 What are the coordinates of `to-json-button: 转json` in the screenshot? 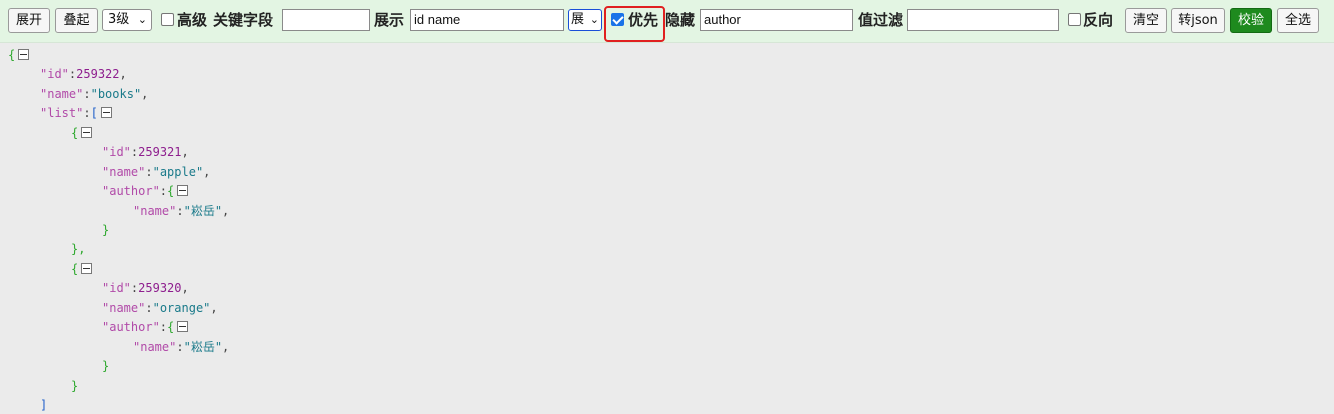 It's located at (1198, 20).